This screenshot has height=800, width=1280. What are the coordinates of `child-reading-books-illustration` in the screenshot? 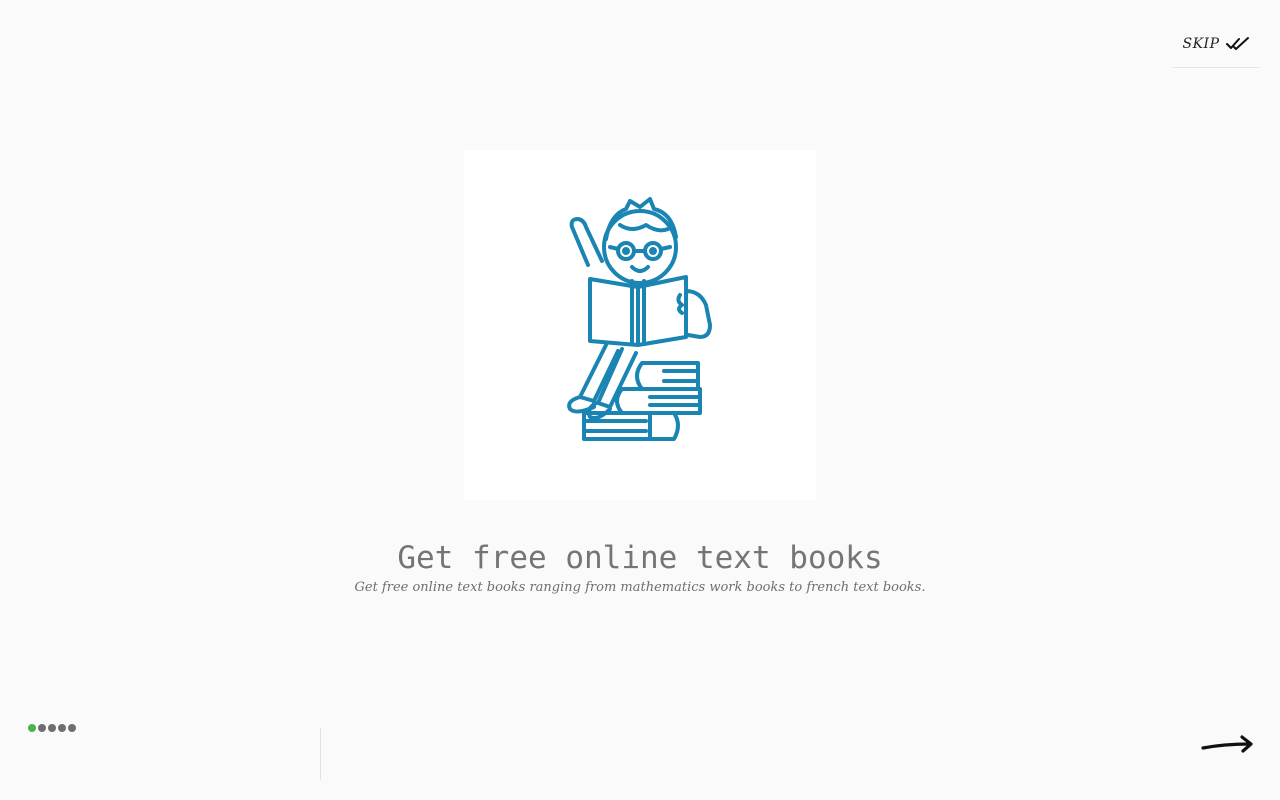 It's located at (639, 319).